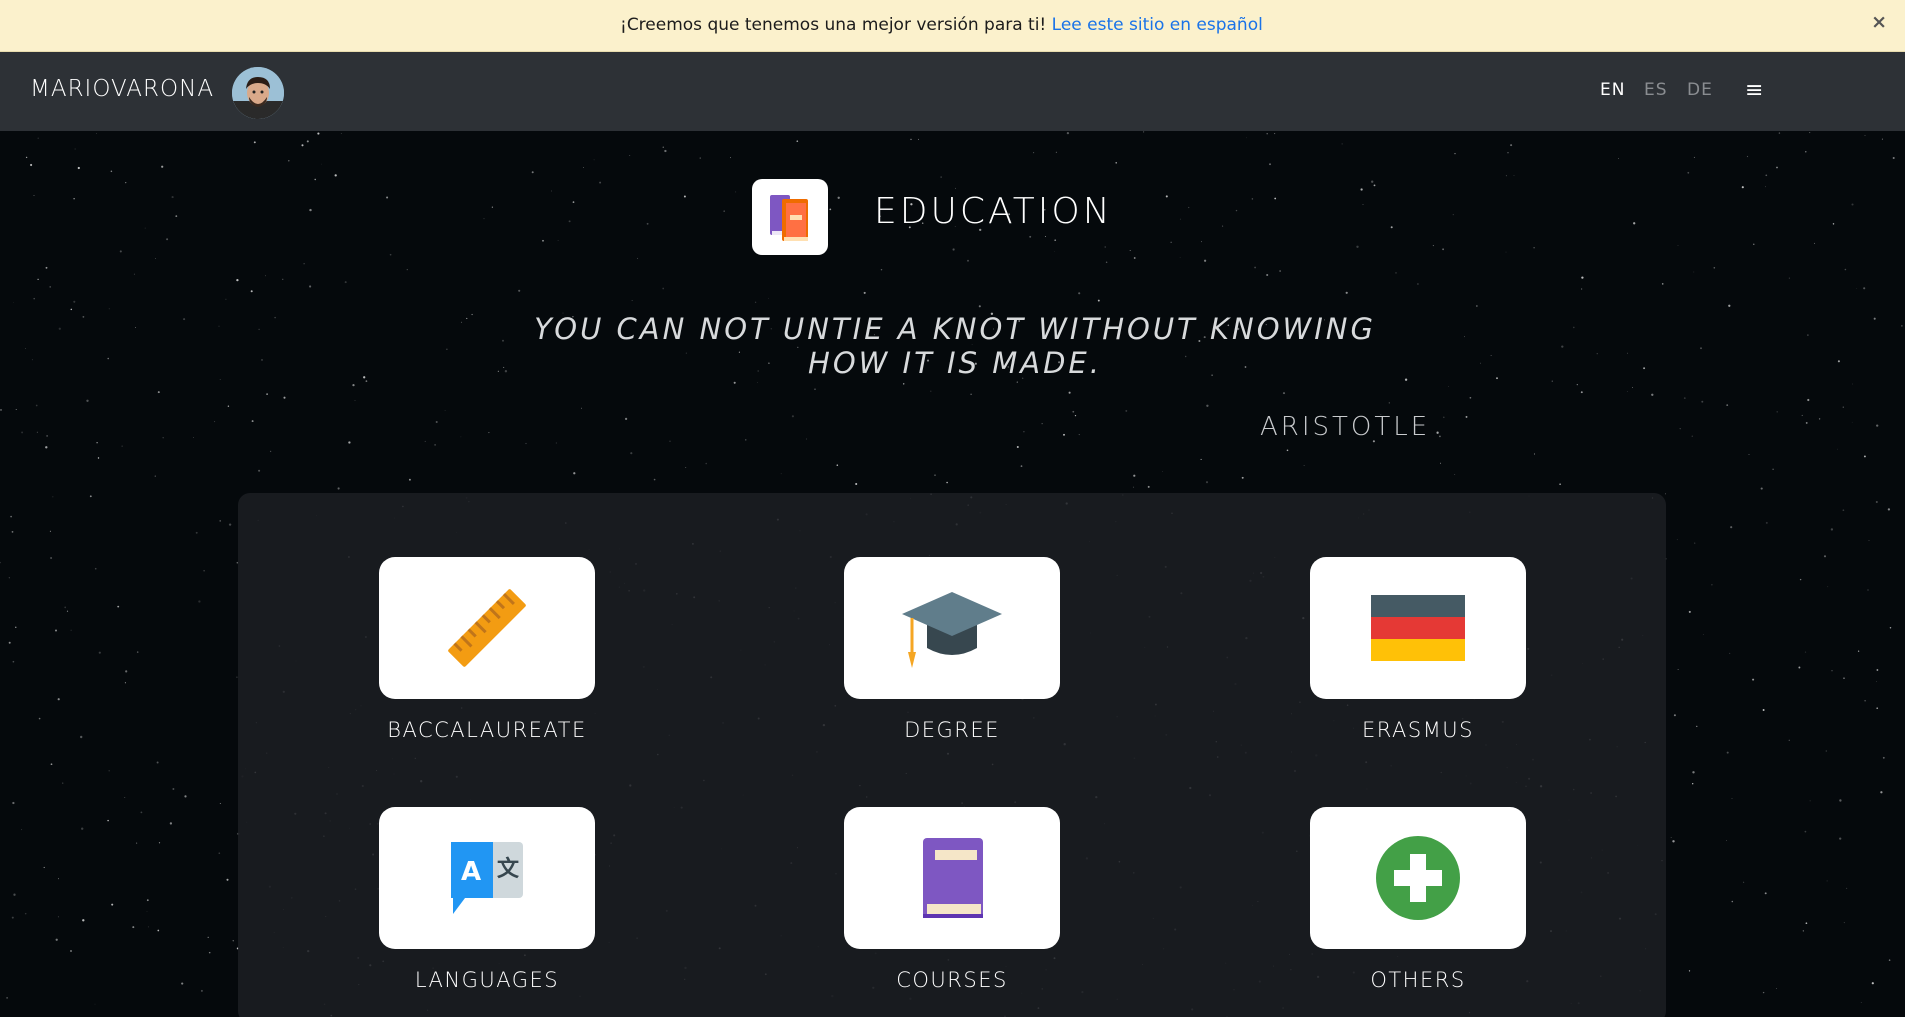  Describe the element at coordinates (952, 730) in the screenshot. I see `degree-label: DEGREE` at that location.